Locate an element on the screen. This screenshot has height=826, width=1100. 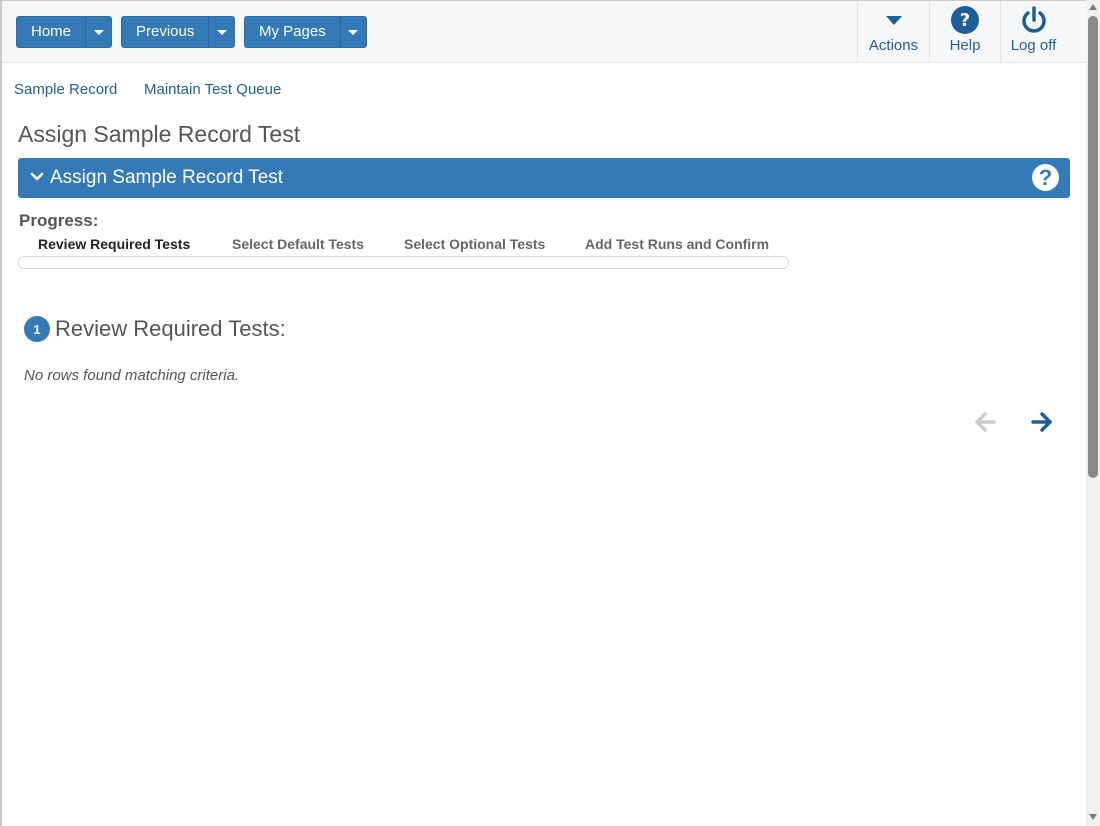
chevron-down-icon is located at coordinates (37, 176).